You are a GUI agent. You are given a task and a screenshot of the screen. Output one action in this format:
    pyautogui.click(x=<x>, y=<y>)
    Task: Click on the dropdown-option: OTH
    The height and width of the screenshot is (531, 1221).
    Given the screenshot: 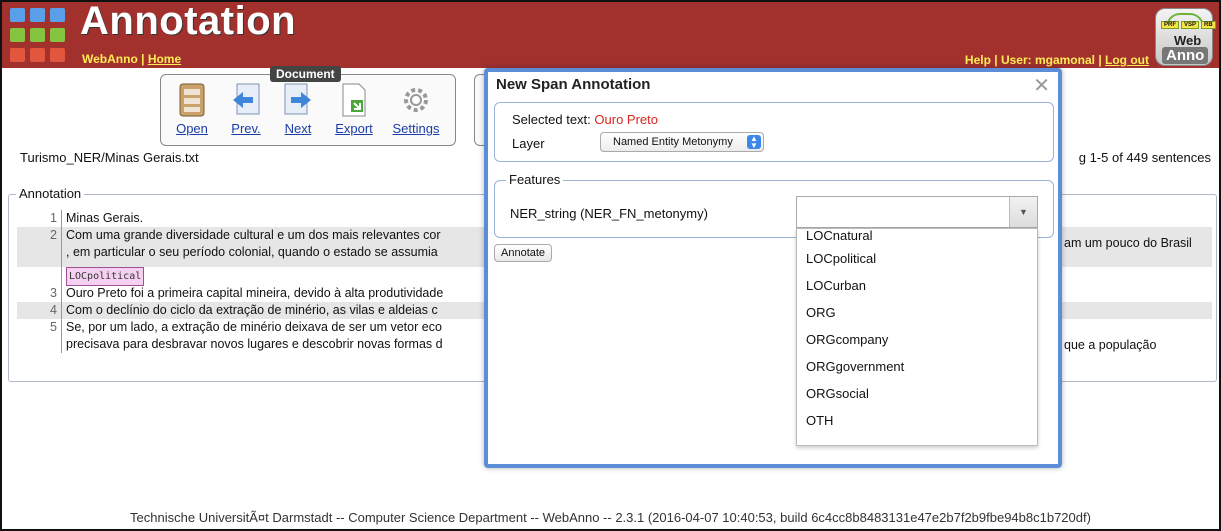 What is the action you would take?
    pyautogui.click(x=917, y=420)
    